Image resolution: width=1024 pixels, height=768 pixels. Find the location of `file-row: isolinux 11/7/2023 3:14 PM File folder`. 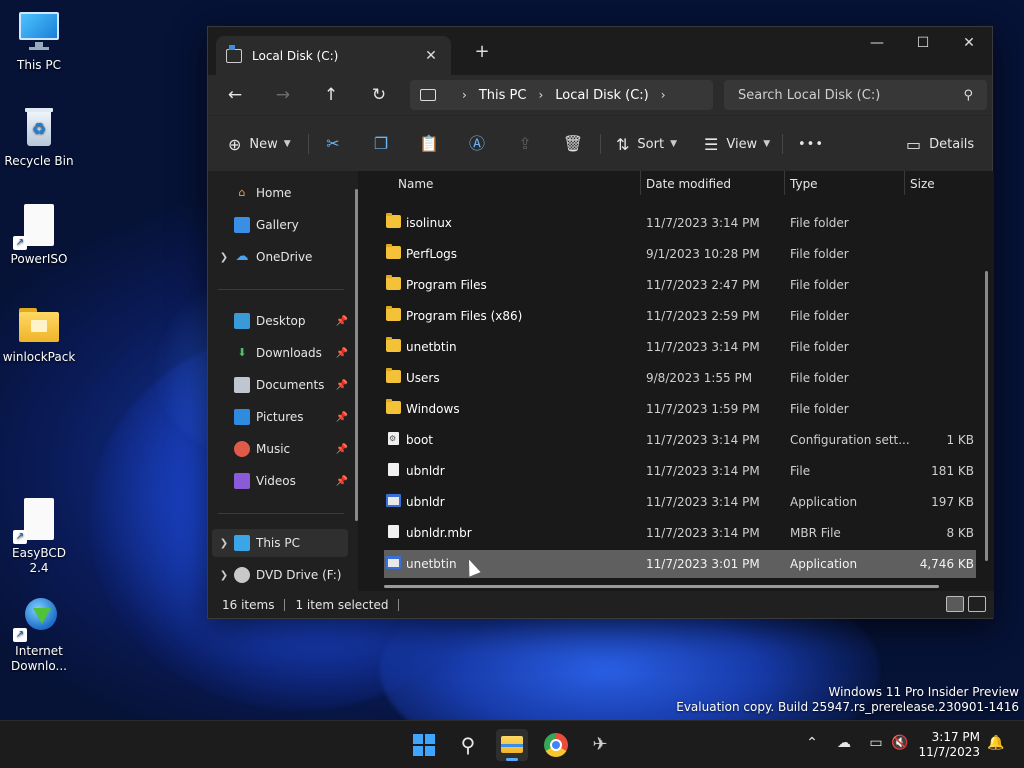

file-row: isolinux 11/7/2023 3:14 PM File folder is located at coordinates (680, 223).